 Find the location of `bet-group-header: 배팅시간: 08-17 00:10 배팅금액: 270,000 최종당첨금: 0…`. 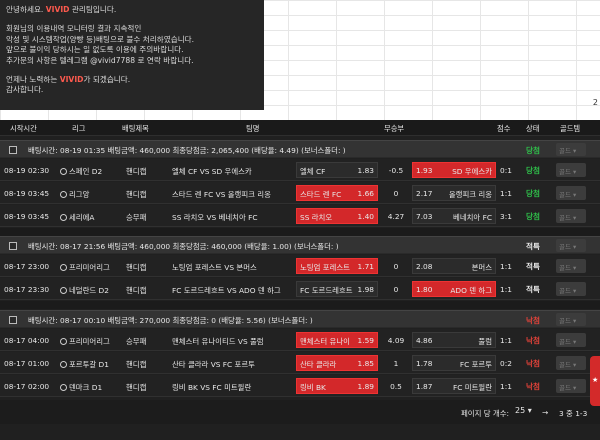

bet-group-header: 배팅시간: 08-17 00:10 배팅금액: 270,000 최종당첨금: 0… is located at coordinates (300, 319).